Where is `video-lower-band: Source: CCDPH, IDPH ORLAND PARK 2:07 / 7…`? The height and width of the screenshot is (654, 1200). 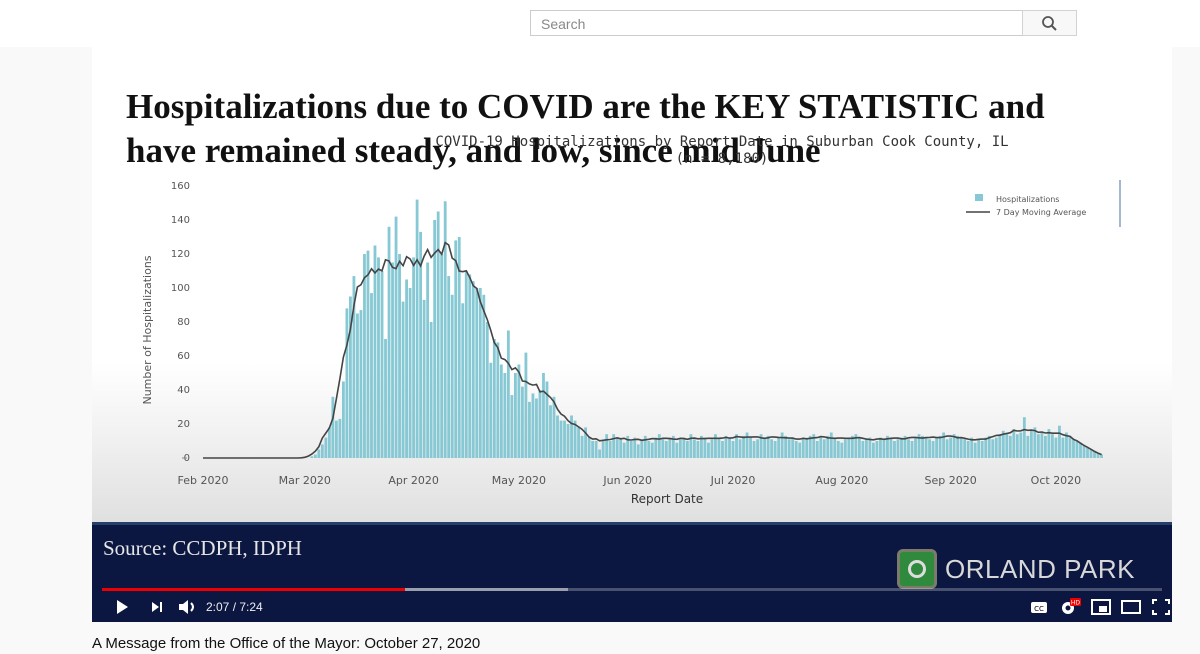 video-lower-band: Source: CCDPH, IDPH ORLAND PARK 2:07 / 7… is located at coordinates (632, 572).